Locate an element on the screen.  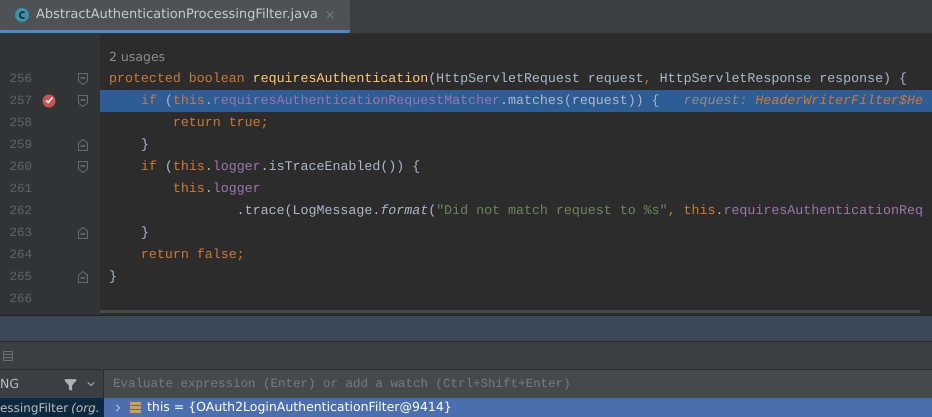
code-line: this.logger is located at coordinates (216, 189).